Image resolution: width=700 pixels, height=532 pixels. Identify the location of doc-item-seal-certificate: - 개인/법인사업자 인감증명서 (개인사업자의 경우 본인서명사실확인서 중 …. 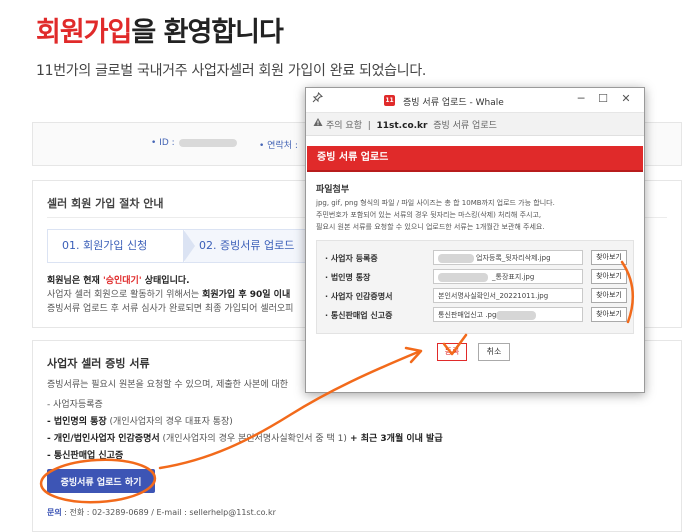
(245, 437).